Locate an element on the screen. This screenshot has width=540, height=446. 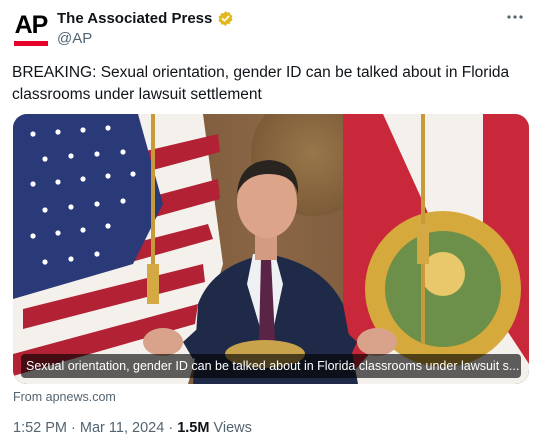
tweet-meta: 1:52 PM · Mar 11, 2024 · 1.5M Views is located at coordinates (132, 428).